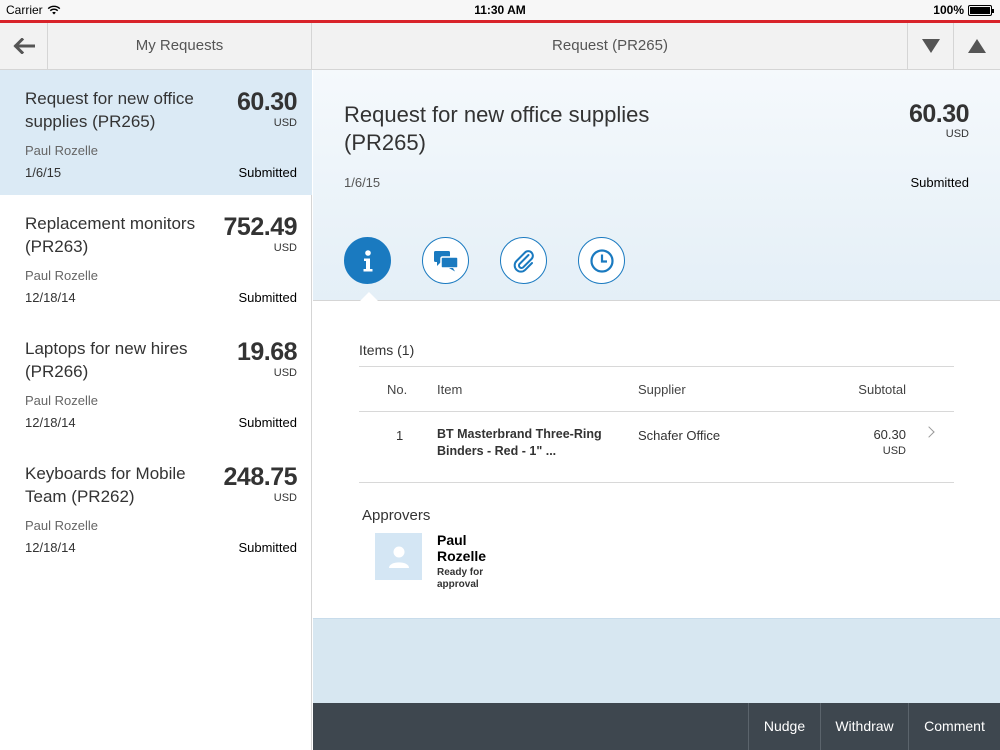 The width and height of the screenshot is (1000, 750). I want to click on back-button, so click(24, 46).